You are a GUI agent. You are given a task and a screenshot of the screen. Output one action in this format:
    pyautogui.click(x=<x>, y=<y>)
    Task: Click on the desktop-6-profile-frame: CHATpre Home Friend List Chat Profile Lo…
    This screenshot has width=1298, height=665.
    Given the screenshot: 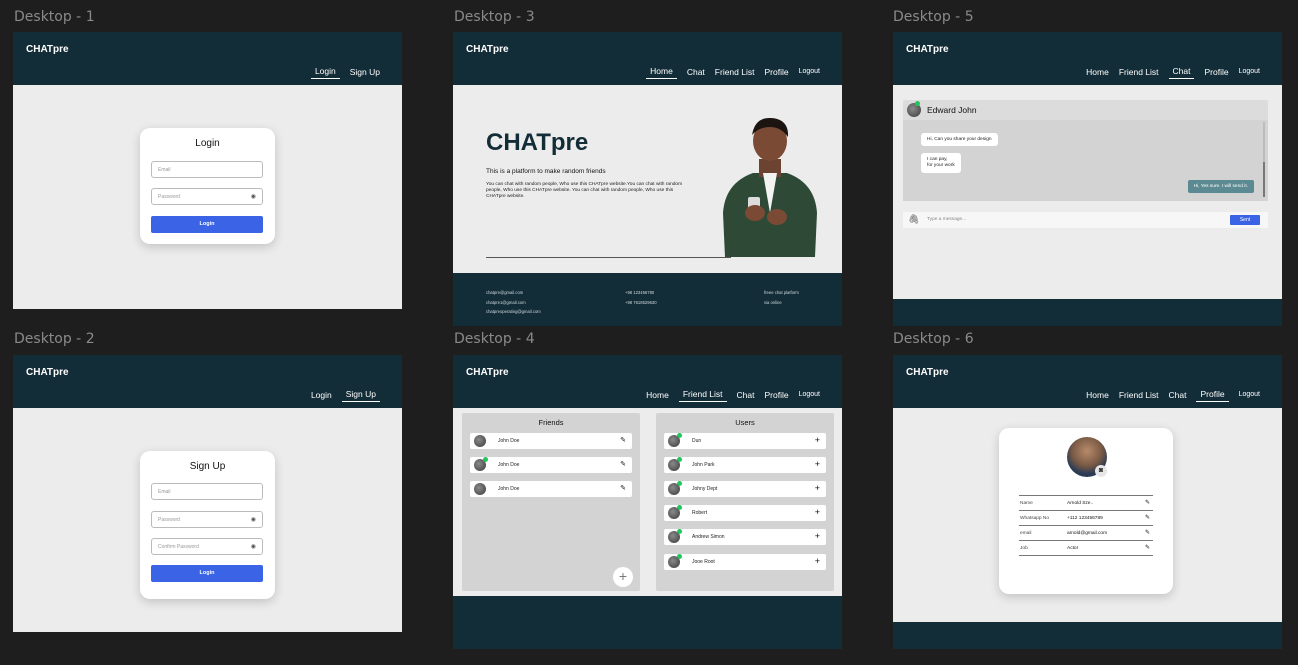 What is the action you would take?
    pyautogui.click(x=1087, y=502)
    